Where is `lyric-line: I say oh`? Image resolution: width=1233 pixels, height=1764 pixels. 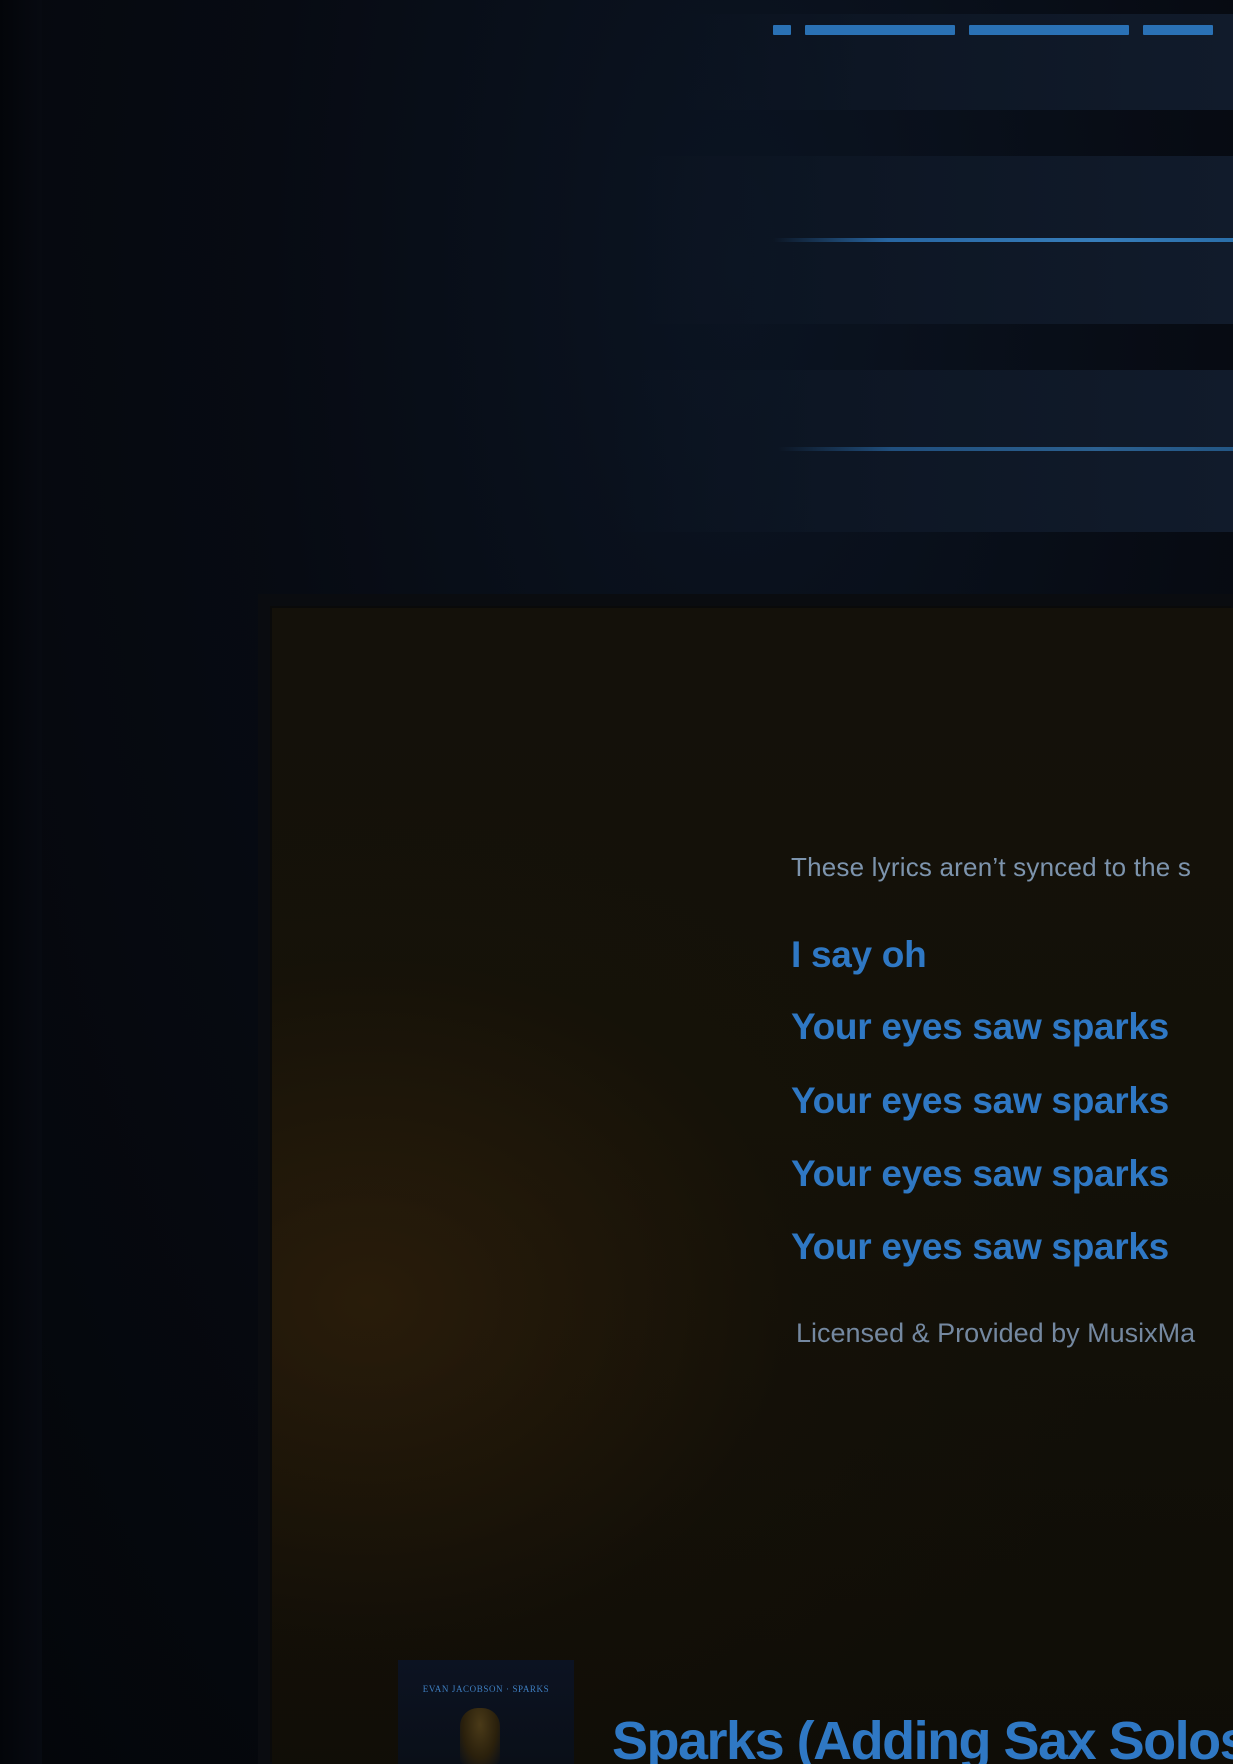 lyric-line: I say oh is located at coordinates (859, 955).